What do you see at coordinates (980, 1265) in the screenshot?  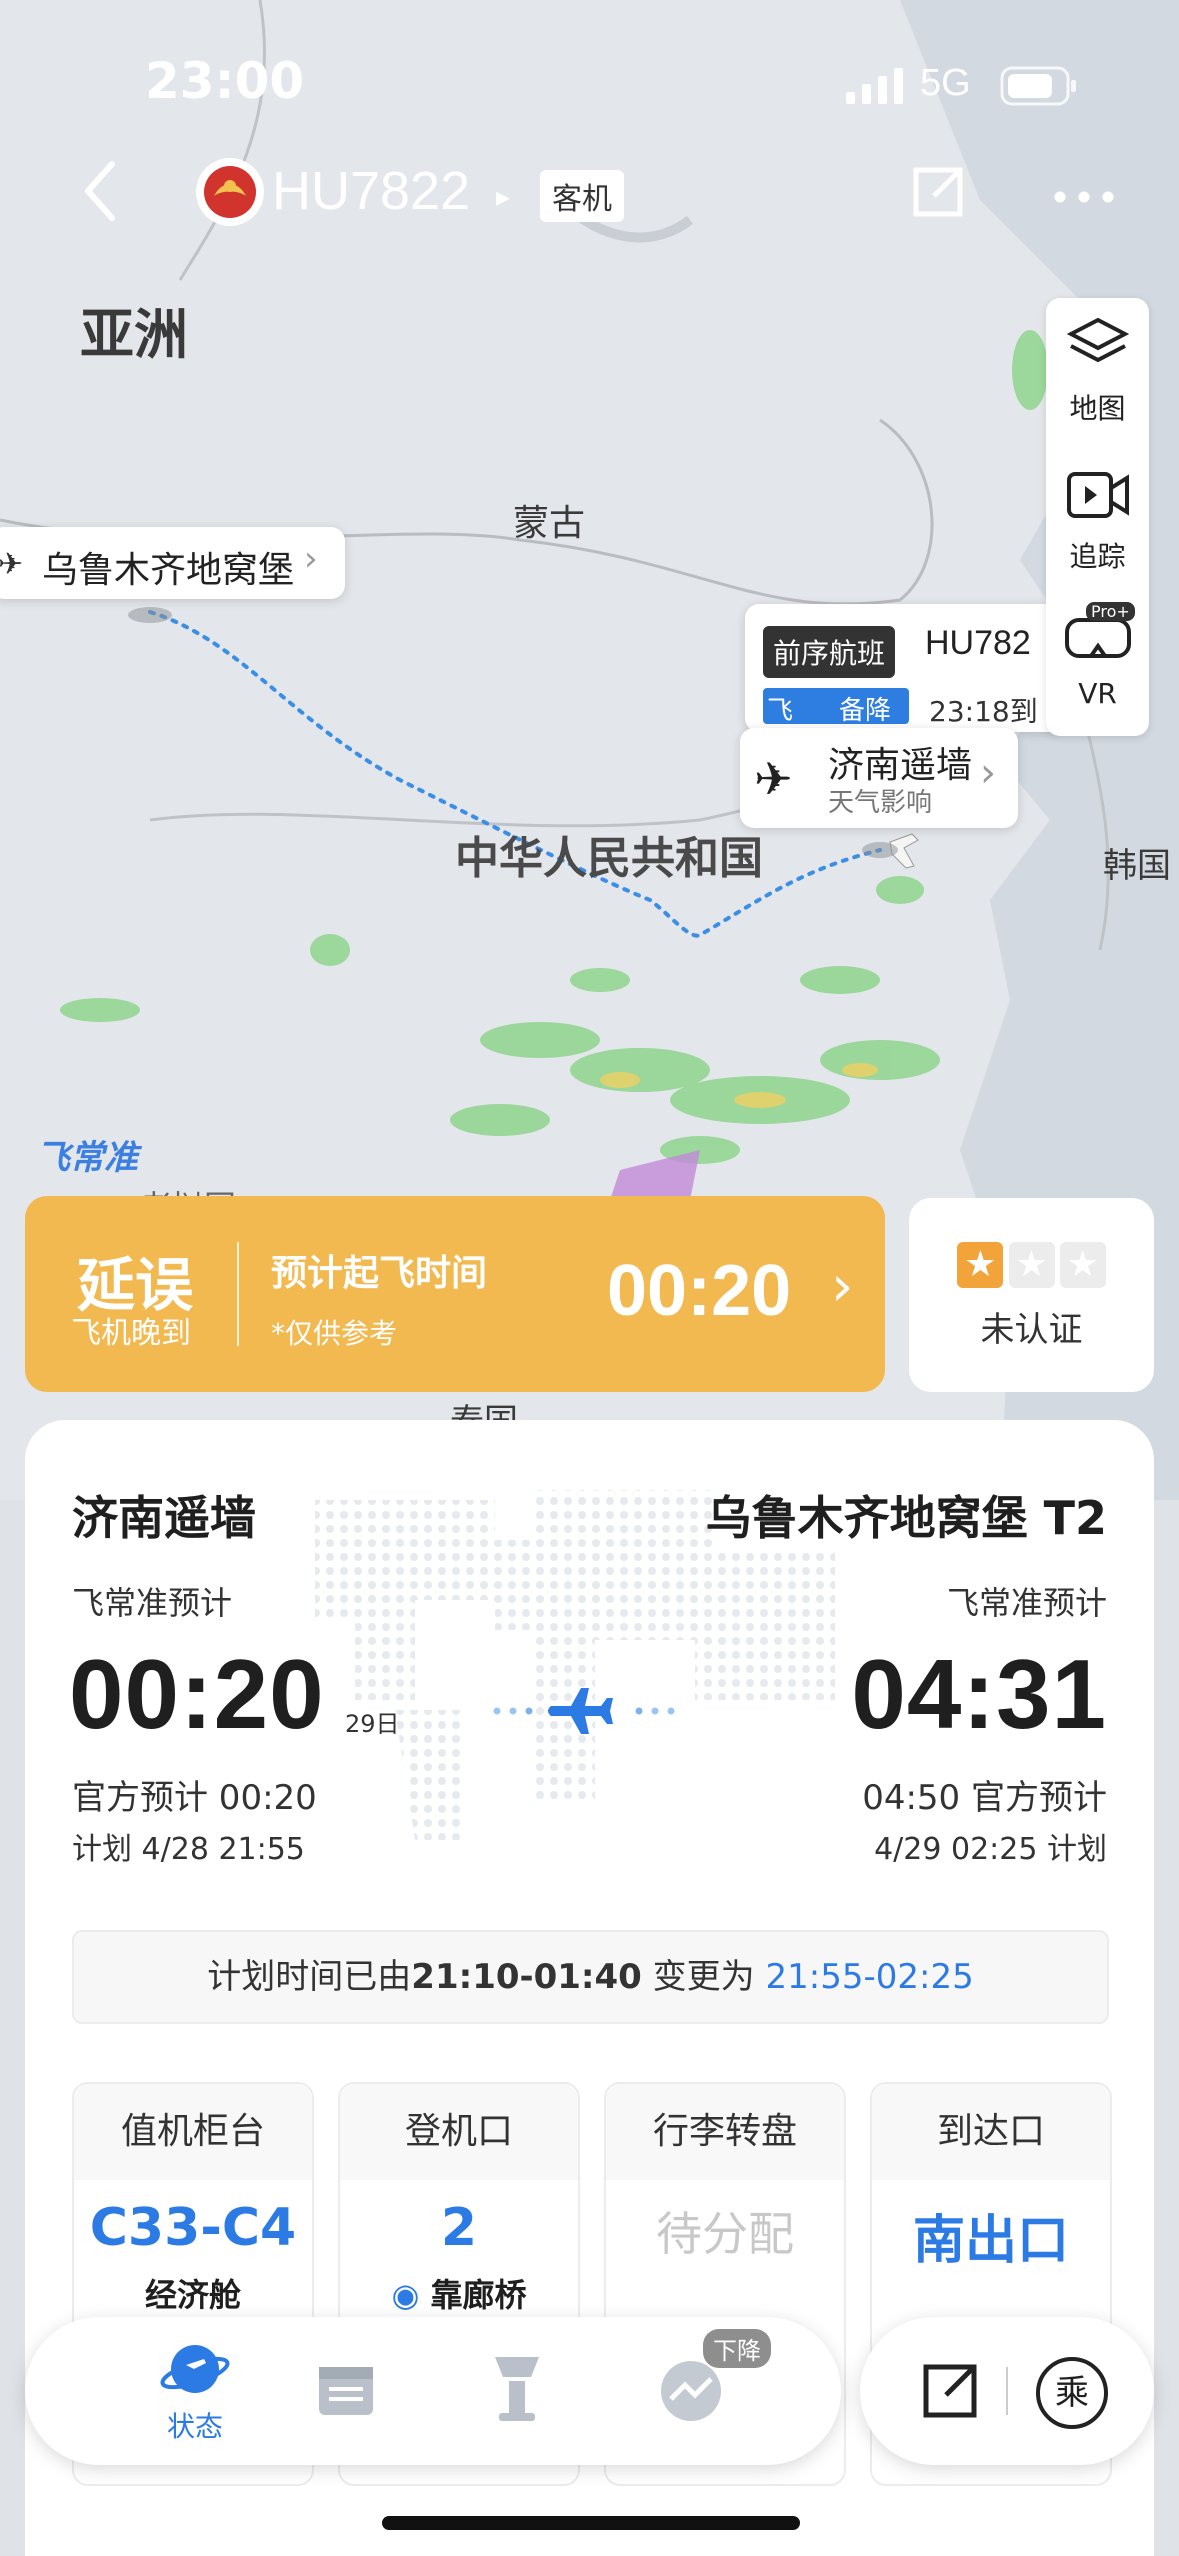 I see `star-icon-filled: ★` at bounding box center [980, 1265].